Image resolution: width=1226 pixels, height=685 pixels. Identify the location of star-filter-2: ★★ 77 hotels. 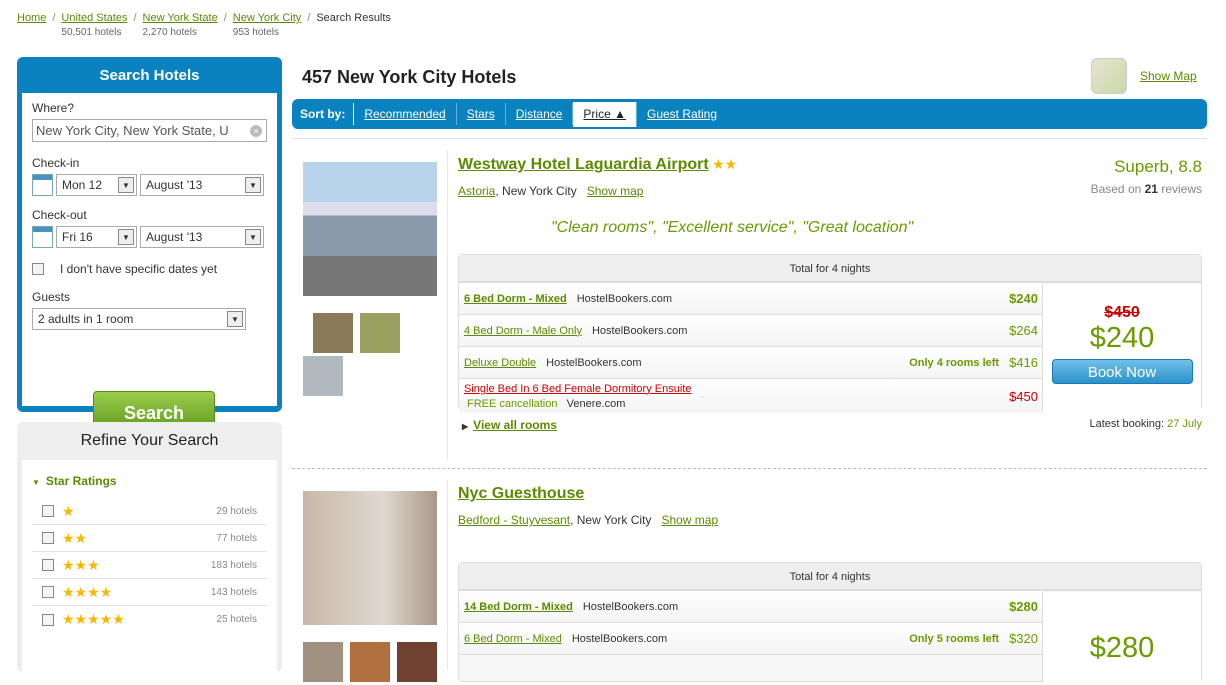
(149, 538).